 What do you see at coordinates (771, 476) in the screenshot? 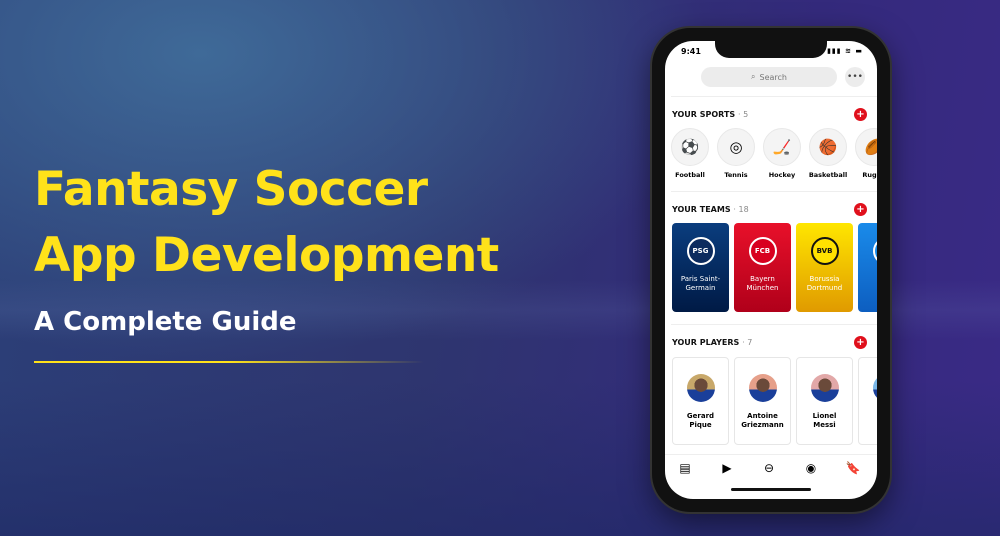
I see `tab-bar: ▤ ▶ ⊖ ◉ 🔖` at bounding box center [771, 476].